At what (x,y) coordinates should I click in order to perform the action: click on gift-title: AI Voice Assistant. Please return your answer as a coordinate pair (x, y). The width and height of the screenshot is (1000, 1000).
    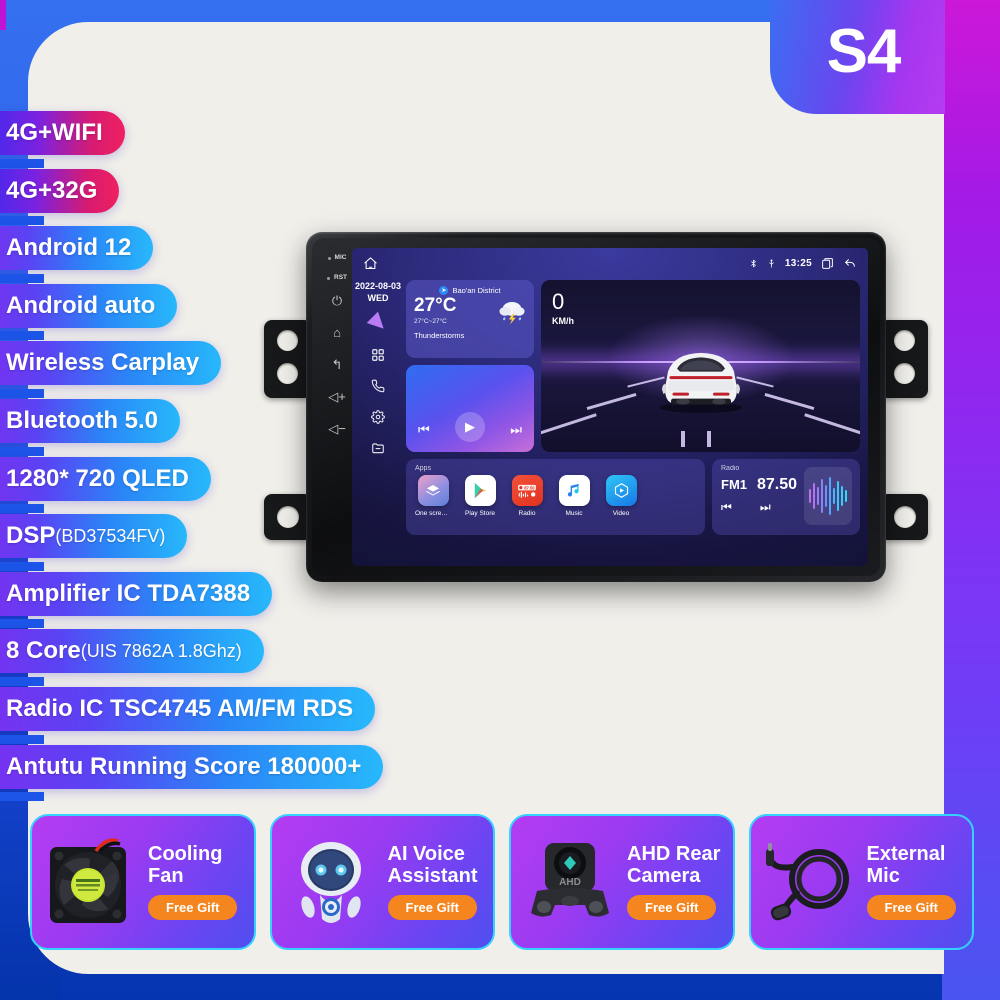
    Looking at the image, I should click on (432, 864).